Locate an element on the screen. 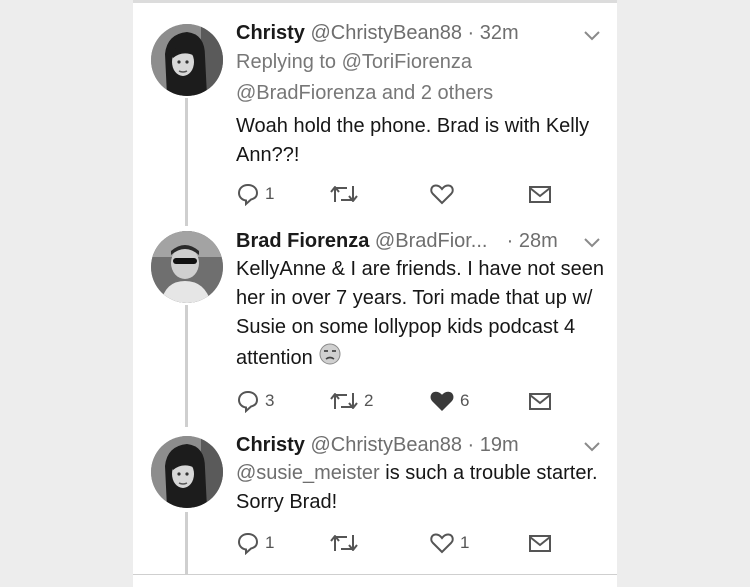  like-count: 6 is located at coordinates (465, 400).